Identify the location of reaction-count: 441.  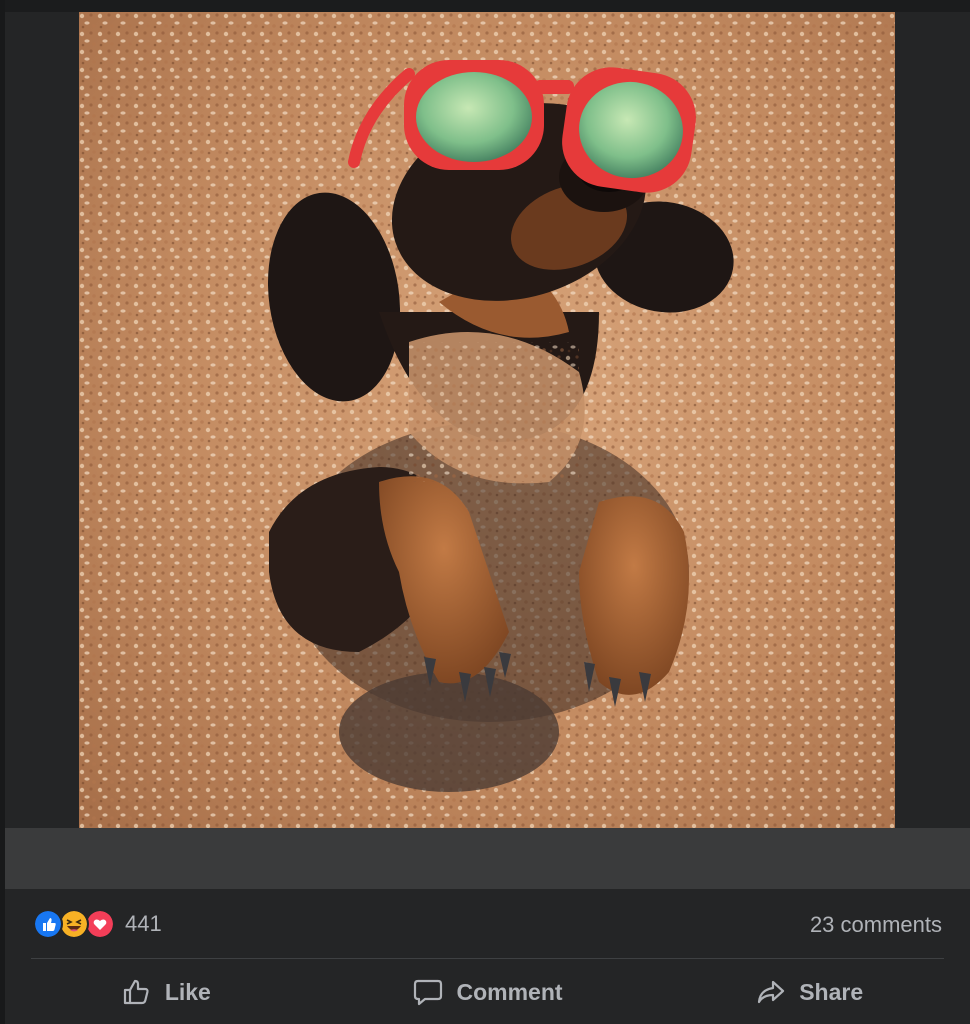
(143, 923).